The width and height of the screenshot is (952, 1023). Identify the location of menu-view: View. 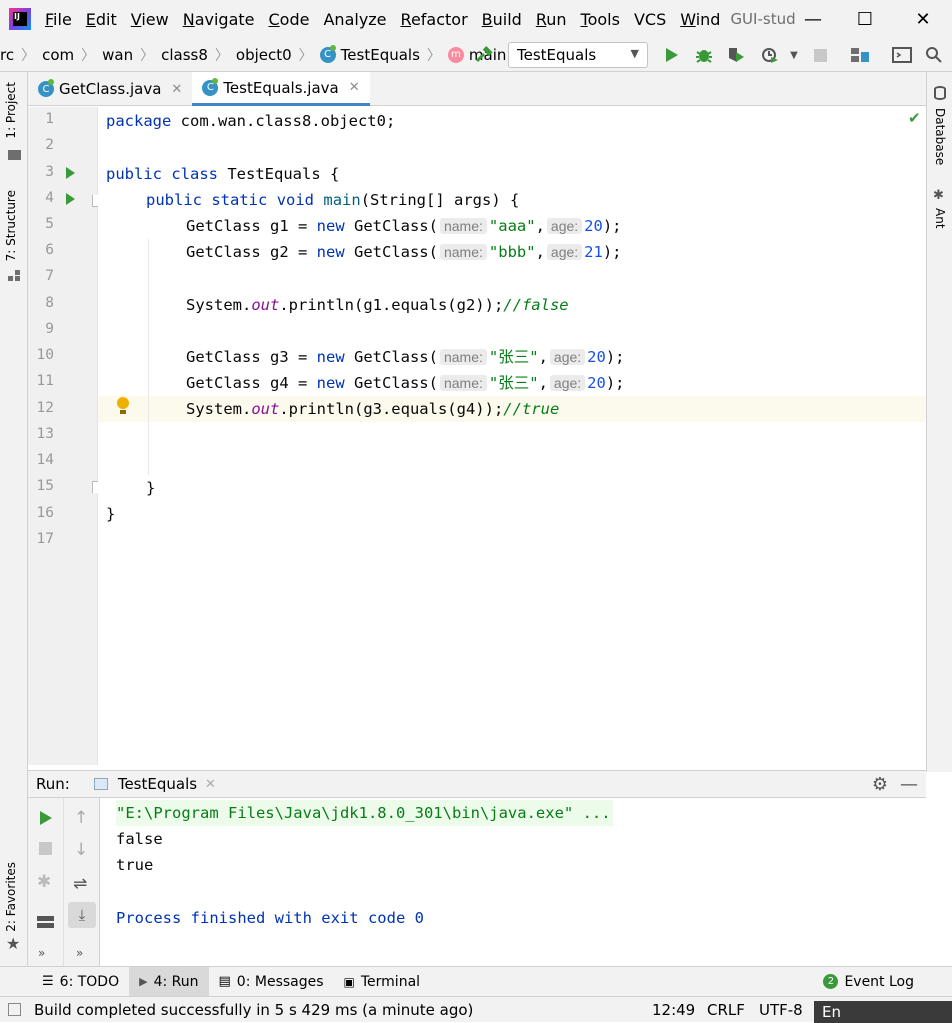
(150, 19).